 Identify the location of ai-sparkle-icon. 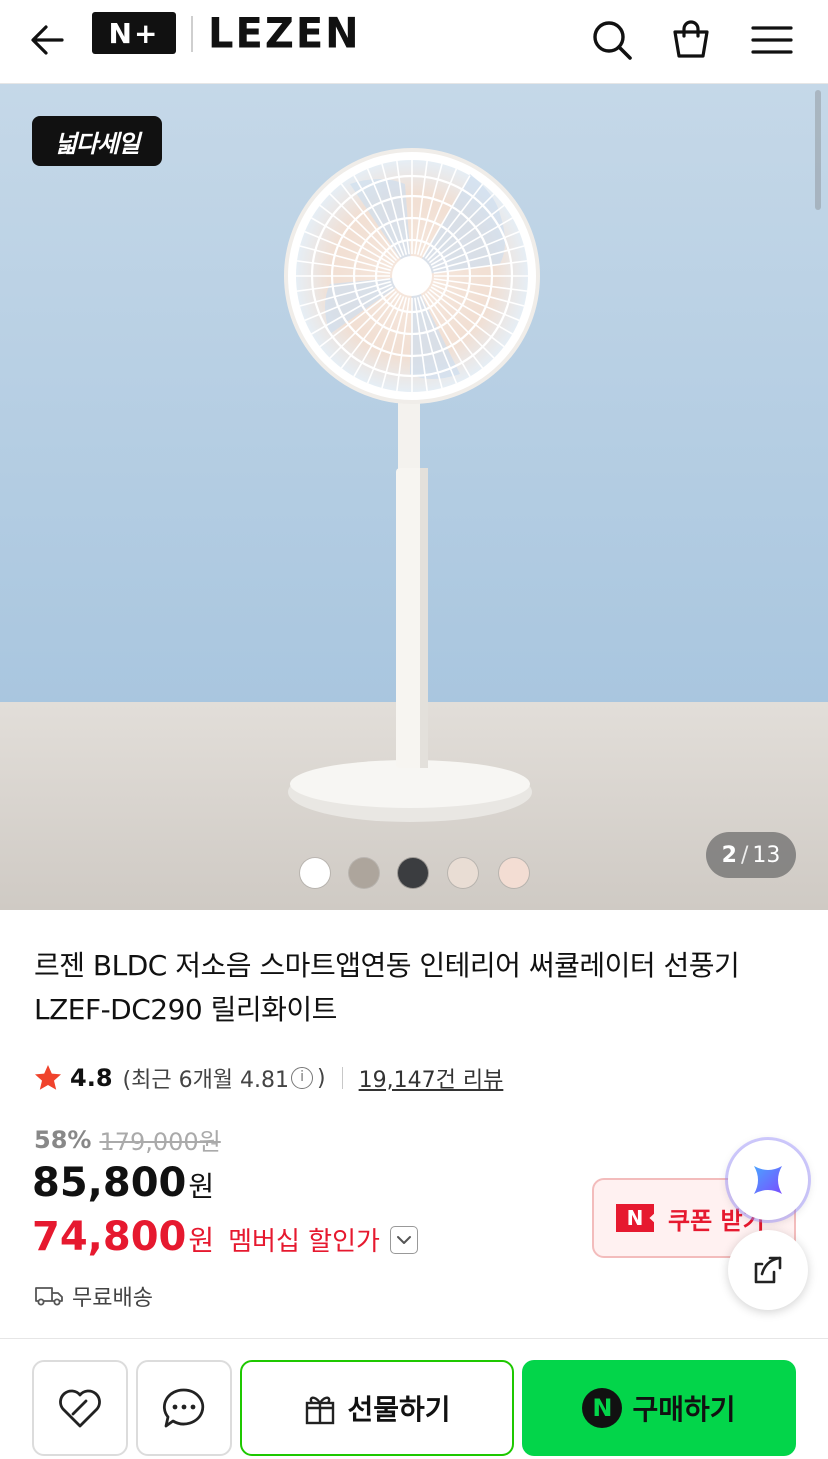
(768, 1180).